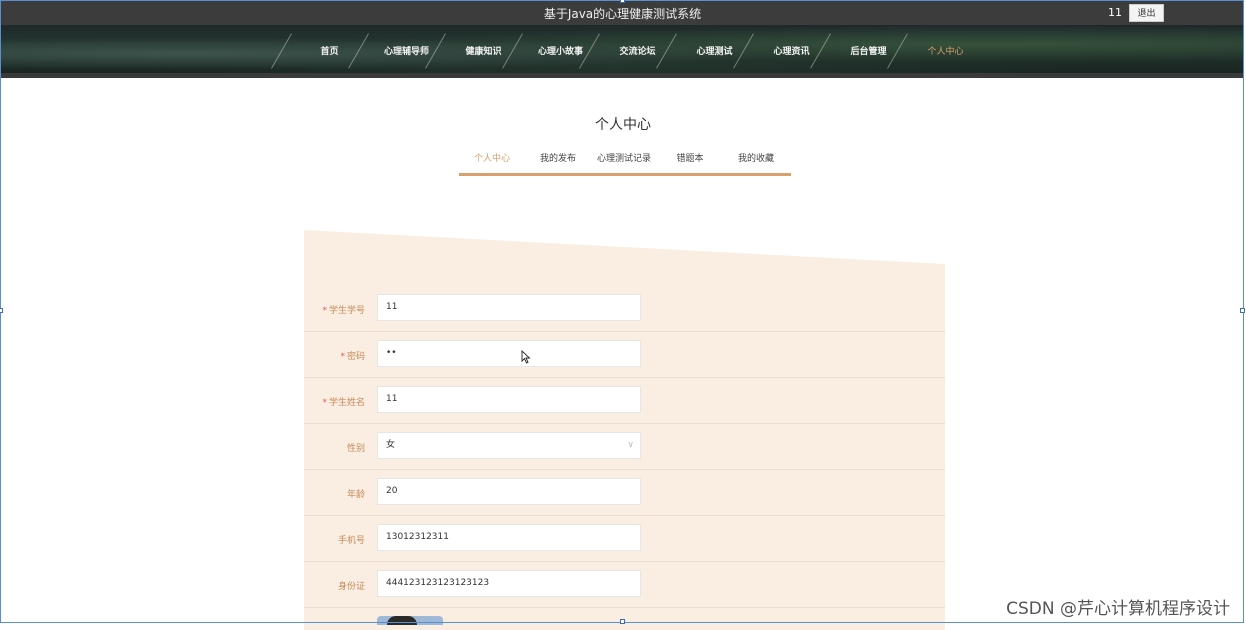  I want to click on tab-profile: 个人中心, so click(492, 160).